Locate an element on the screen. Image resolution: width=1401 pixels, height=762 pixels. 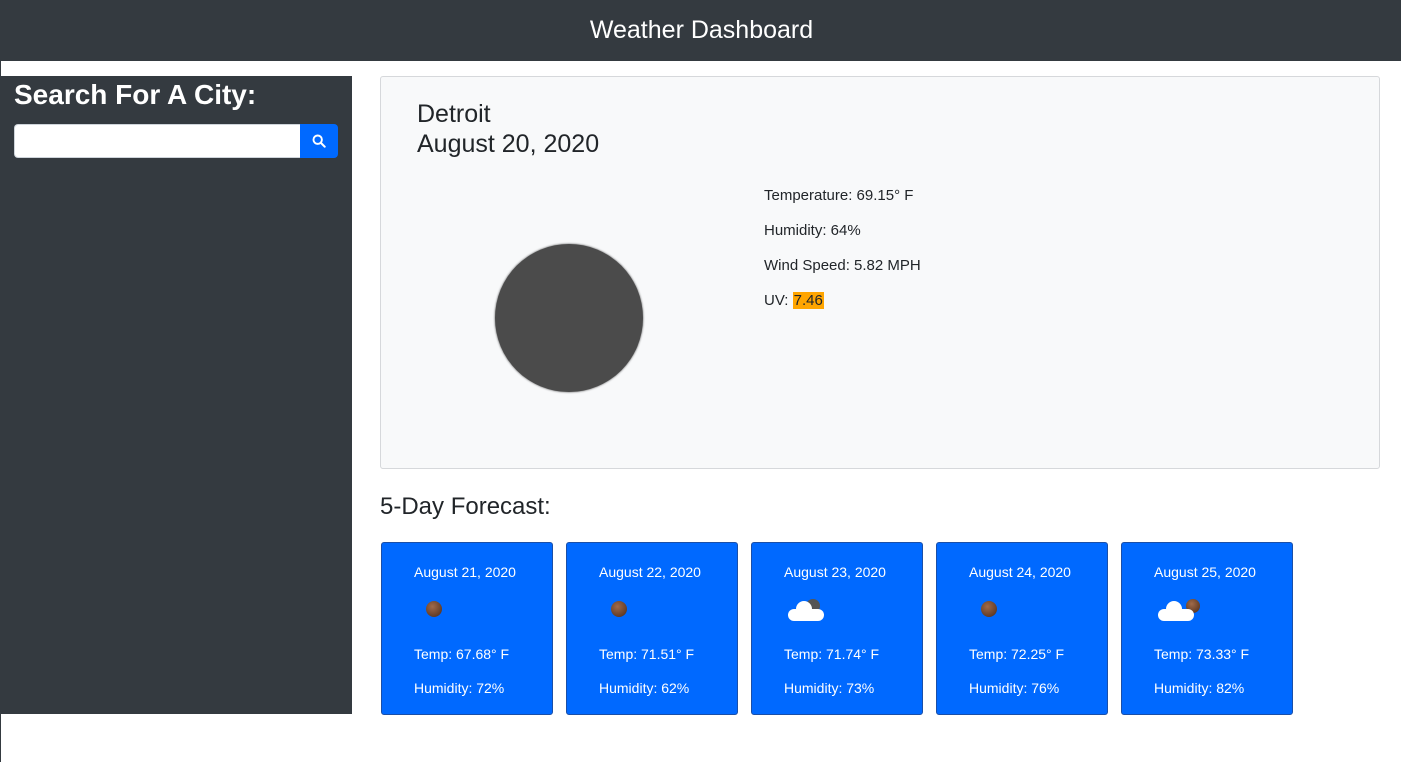
forecast-date: August 21, 2020 is located at coordinates (465, 572).